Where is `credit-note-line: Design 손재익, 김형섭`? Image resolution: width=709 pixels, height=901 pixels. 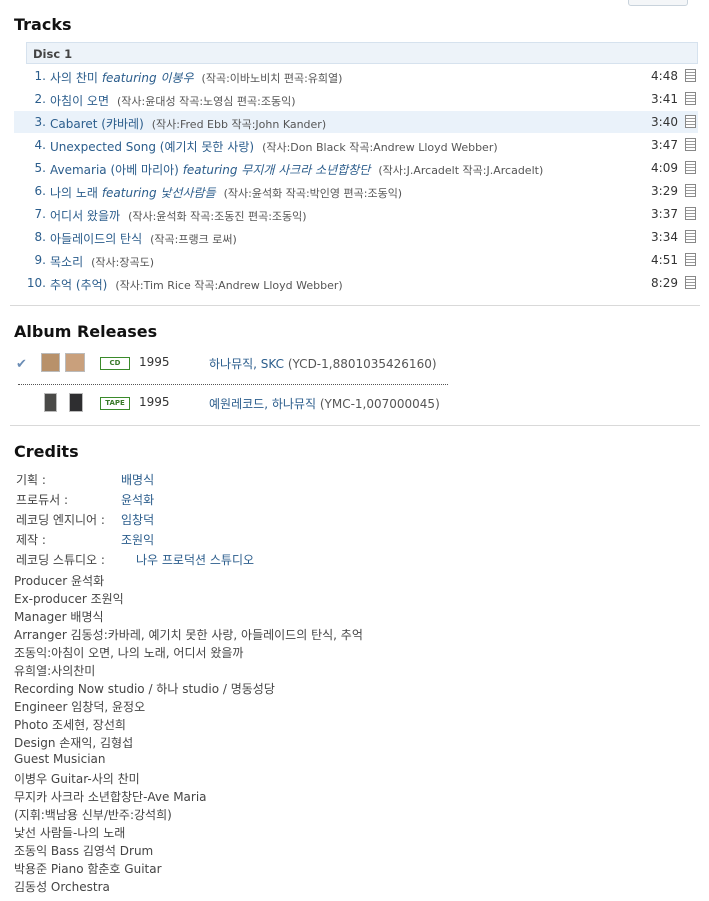 credit-note-line: Design 손재익, 김형섭 is located at coordinates (74, 743).